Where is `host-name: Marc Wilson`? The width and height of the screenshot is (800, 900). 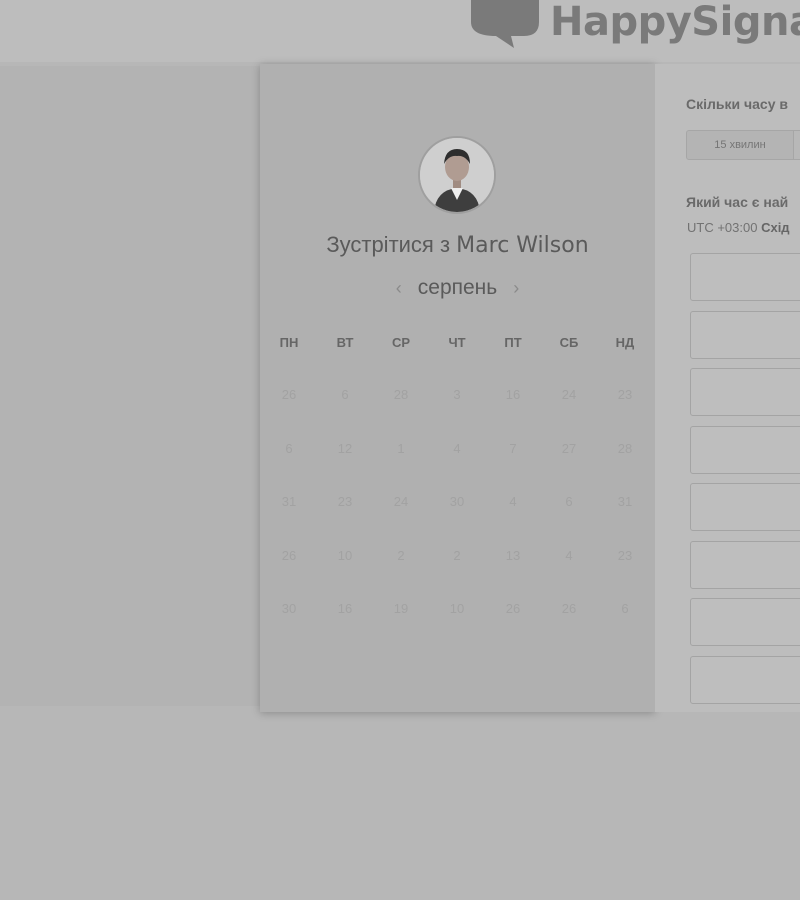
host-name: Marc Wilson is located at coordinates (522, 245).